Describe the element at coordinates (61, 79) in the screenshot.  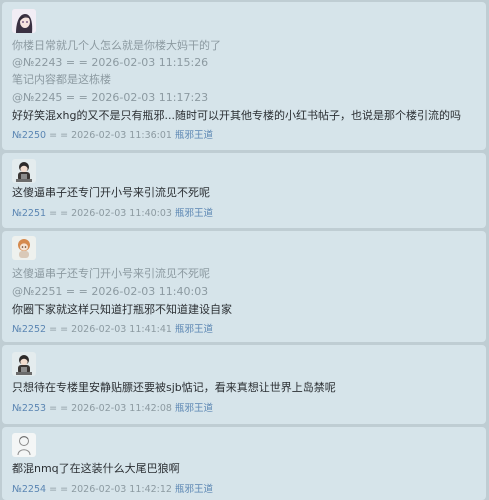
I see `quote-text: 笔记内容都是这栋楼` at that location.